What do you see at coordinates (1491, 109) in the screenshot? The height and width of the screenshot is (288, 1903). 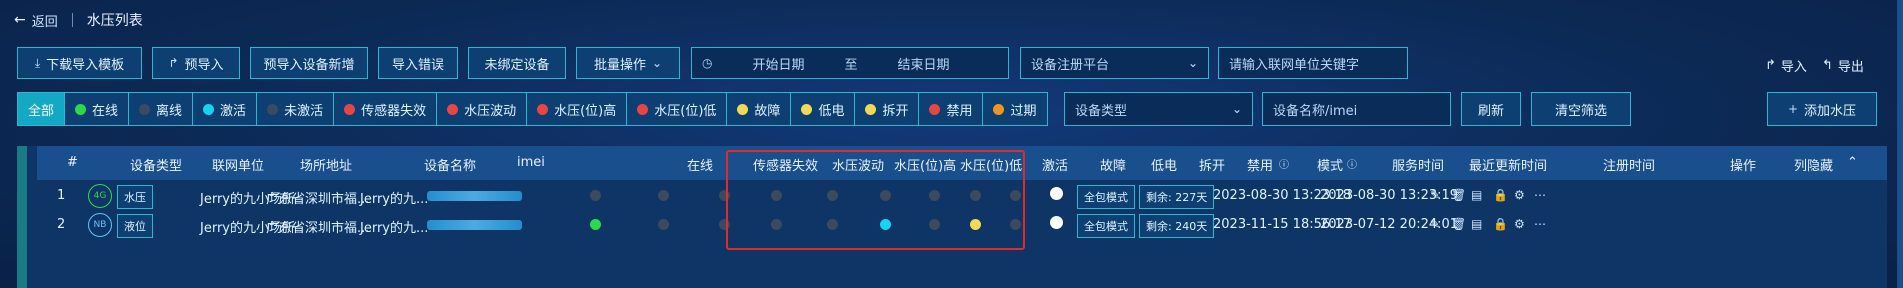 I see `refresh-button: 刷新` at bounding box center [1491, 109].